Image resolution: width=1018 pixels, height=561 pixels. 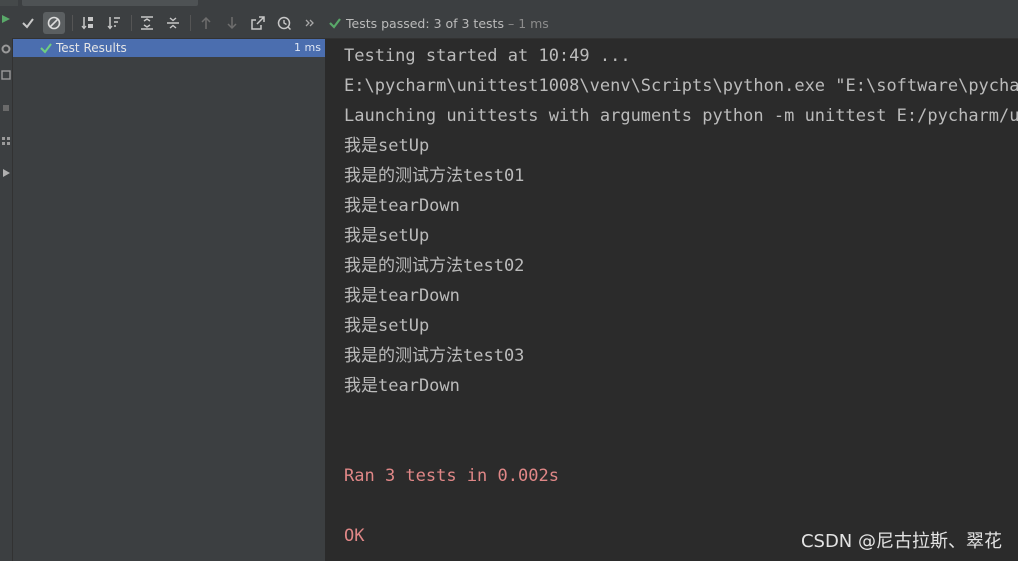 I want to click on console-summary-line: Ran 3 tests in 0.002s, so click(x=451, y=476).